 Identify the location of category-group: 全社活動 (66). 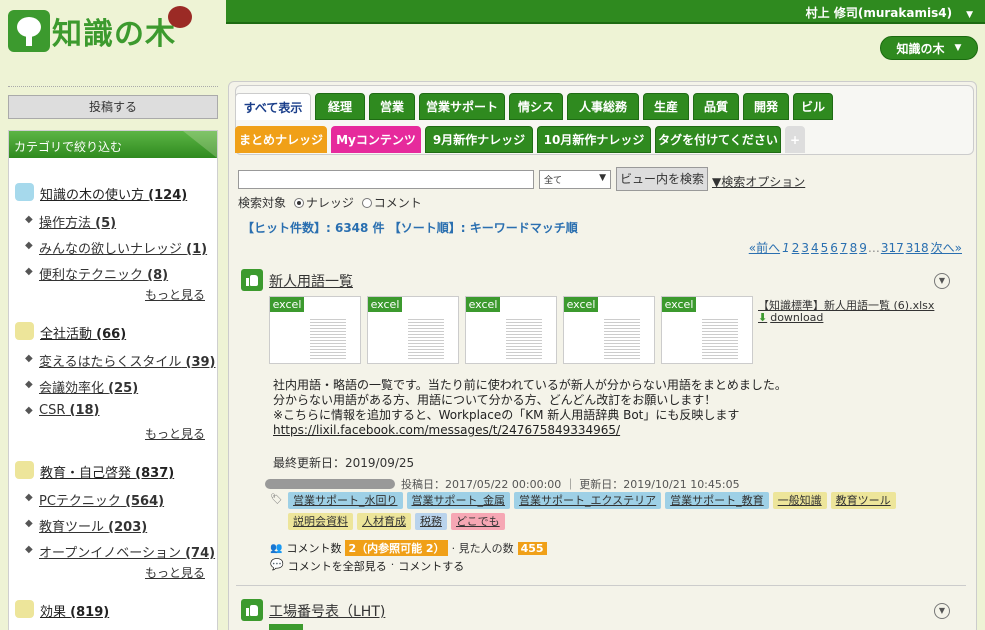
(113, 330).